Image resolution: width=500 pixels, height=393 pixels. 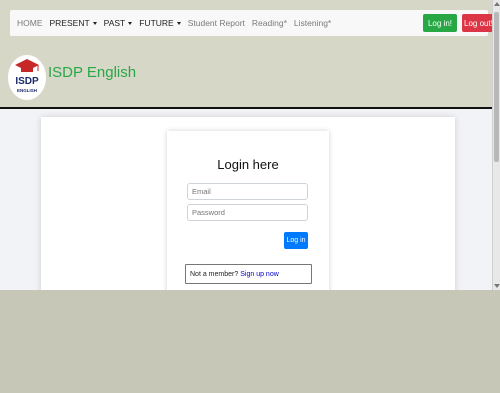 I want to click on nav-future: FUTURE, so click(x=160, y=23).